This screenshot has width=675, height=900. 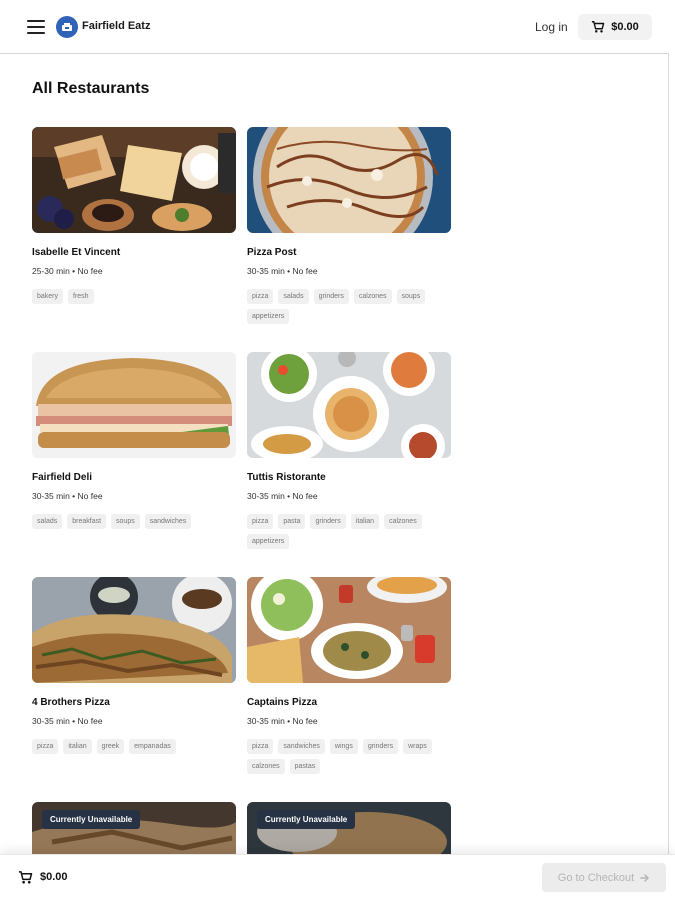 What do you see at coordinates (292, 521) in the screenshot?
I see `tag: pasta` at bounding box center [292, 521].